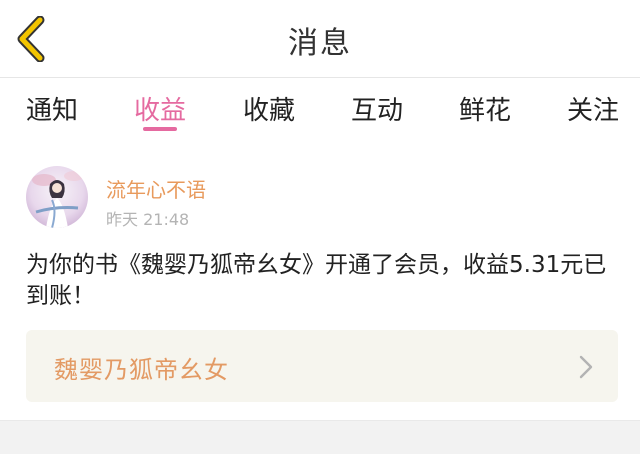 This screenshot has width=640, height=454. What do you see at coordinates (320, 107) in the screenshot?
I see `tab-bar: 通知 收益 收藏 互动 鲜花 关注` at bounding box center [320, 107].